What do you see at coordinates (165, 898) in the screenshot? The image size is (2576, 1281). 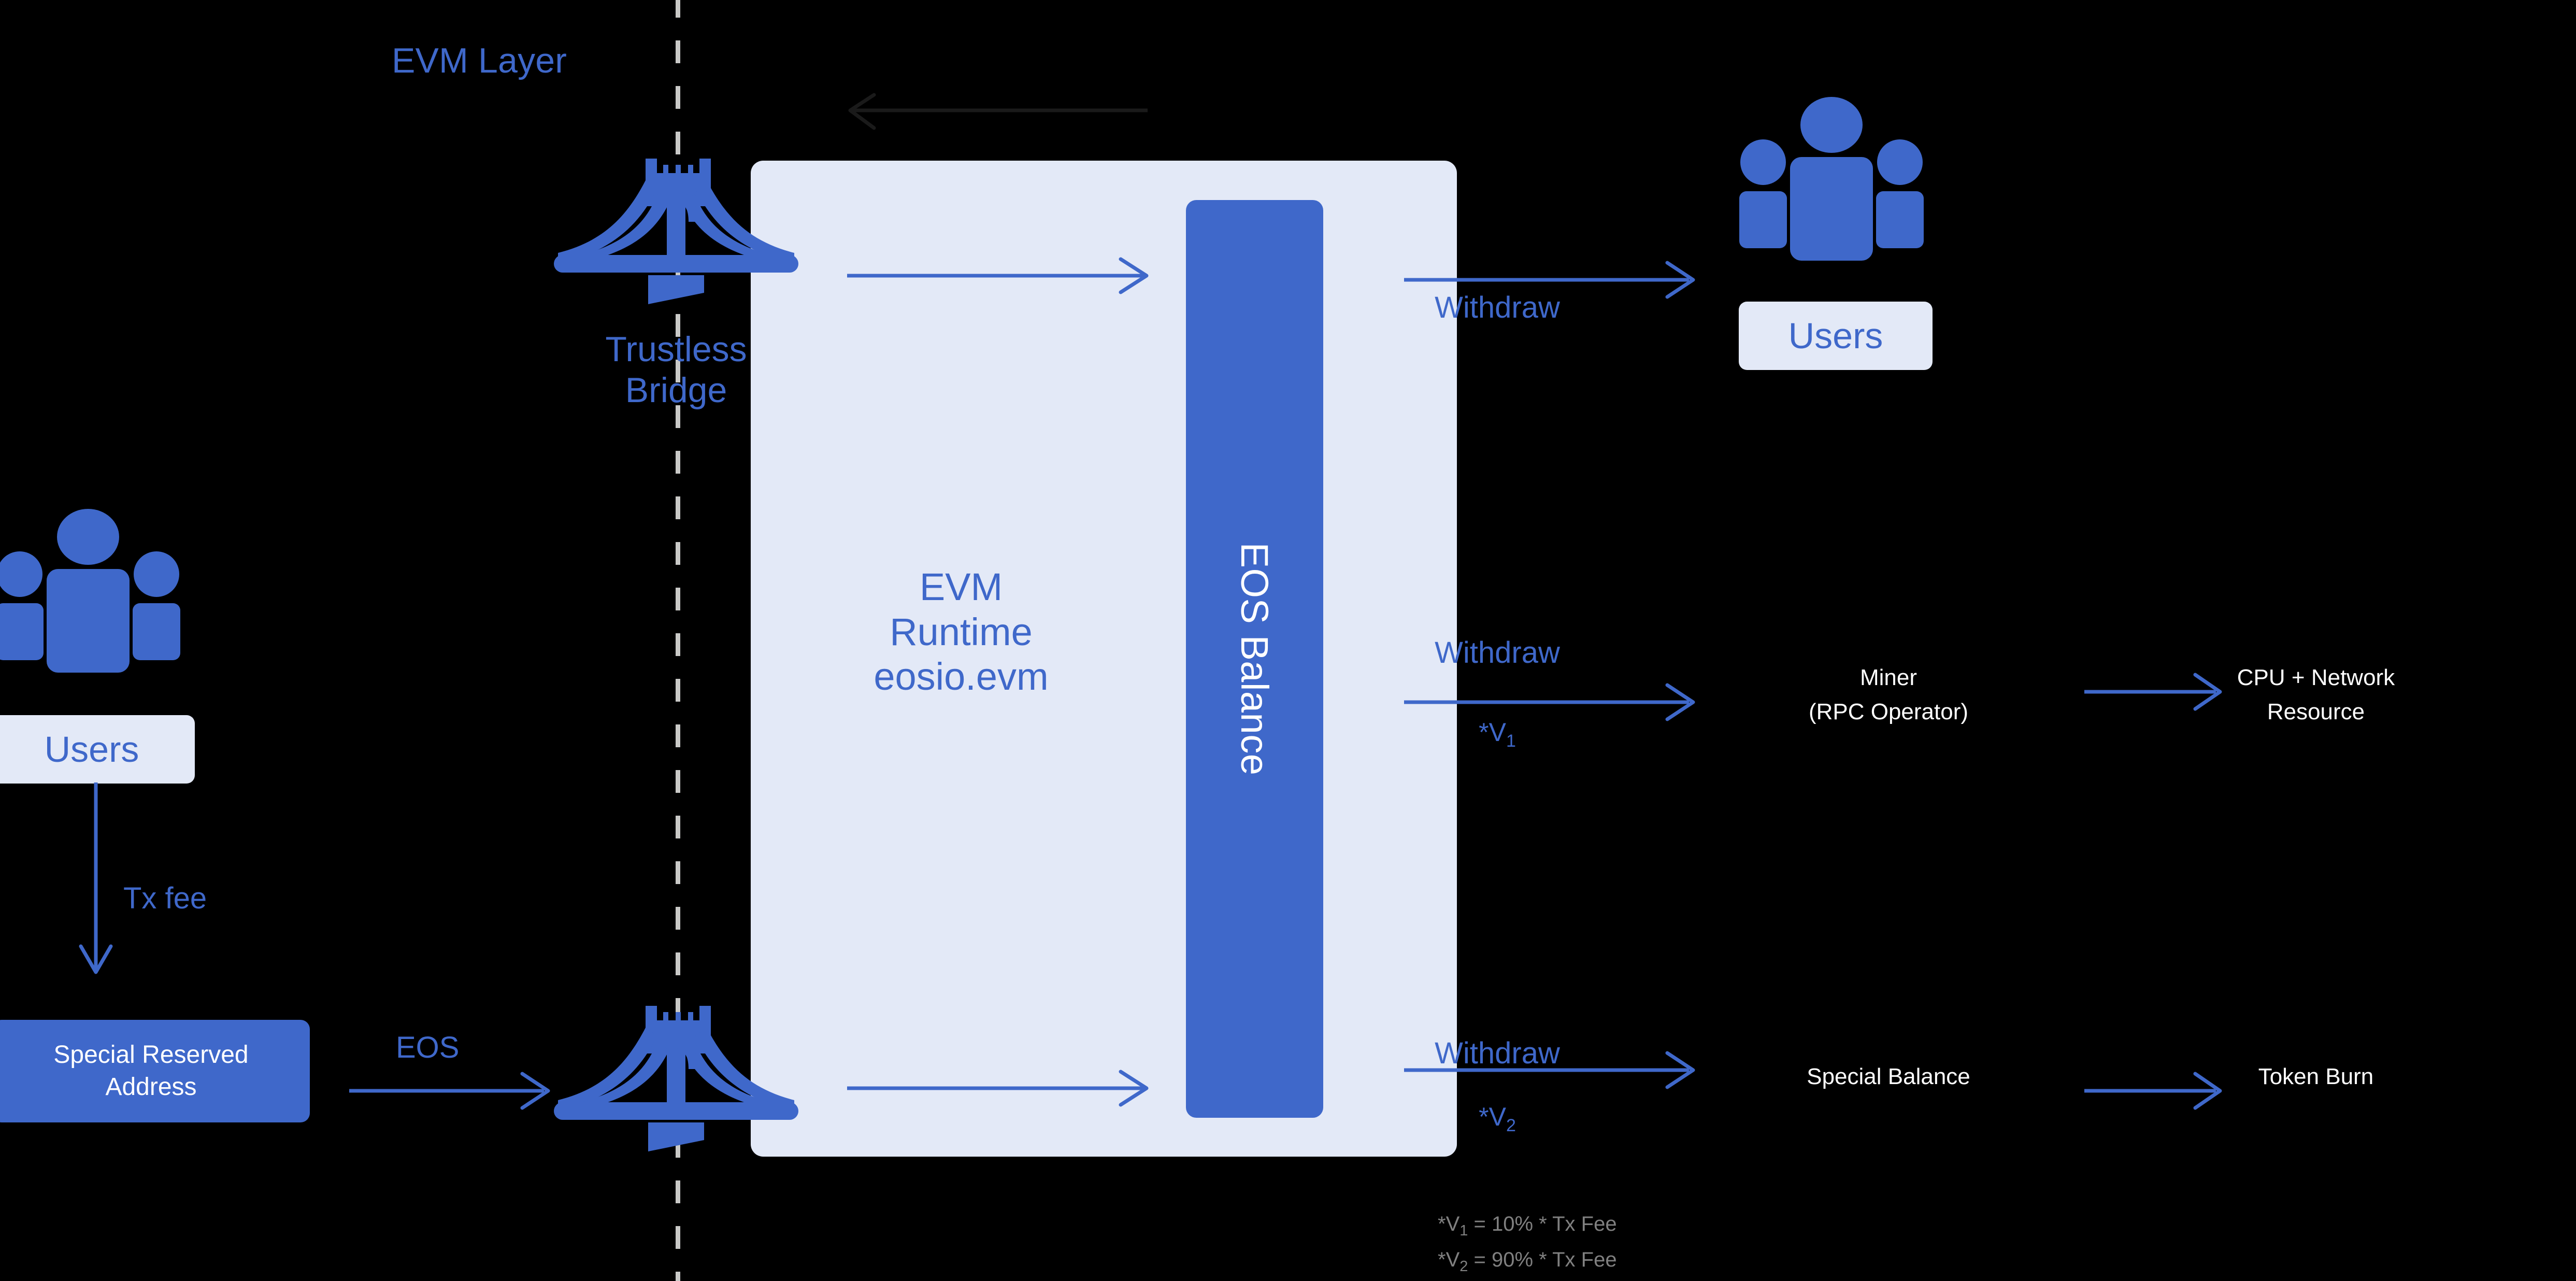 I see `tx-fee-label: Tx fee` at bounding box center [165, 898].